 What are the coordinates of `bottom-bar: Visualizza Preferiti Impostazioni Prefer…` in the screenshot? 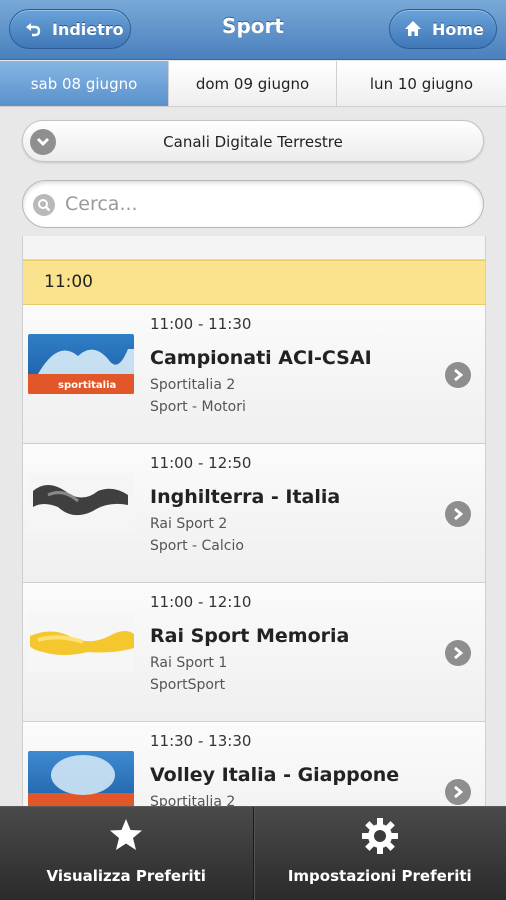 It's located at (253, 853).